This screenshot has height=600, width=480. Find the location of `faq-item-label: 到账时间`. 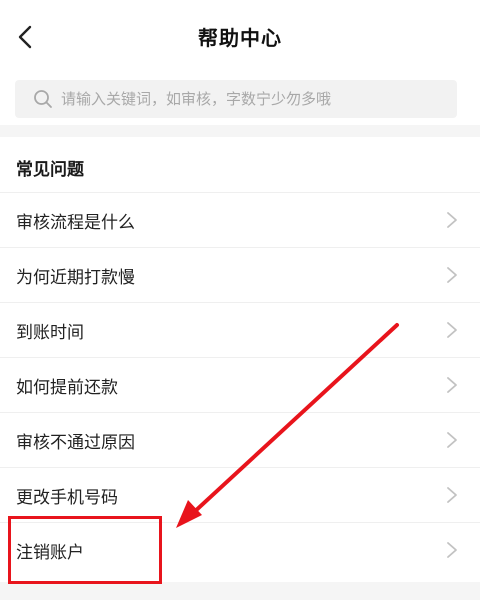

faq-item-label: 到账时间 is located at coordinates (50, 332).